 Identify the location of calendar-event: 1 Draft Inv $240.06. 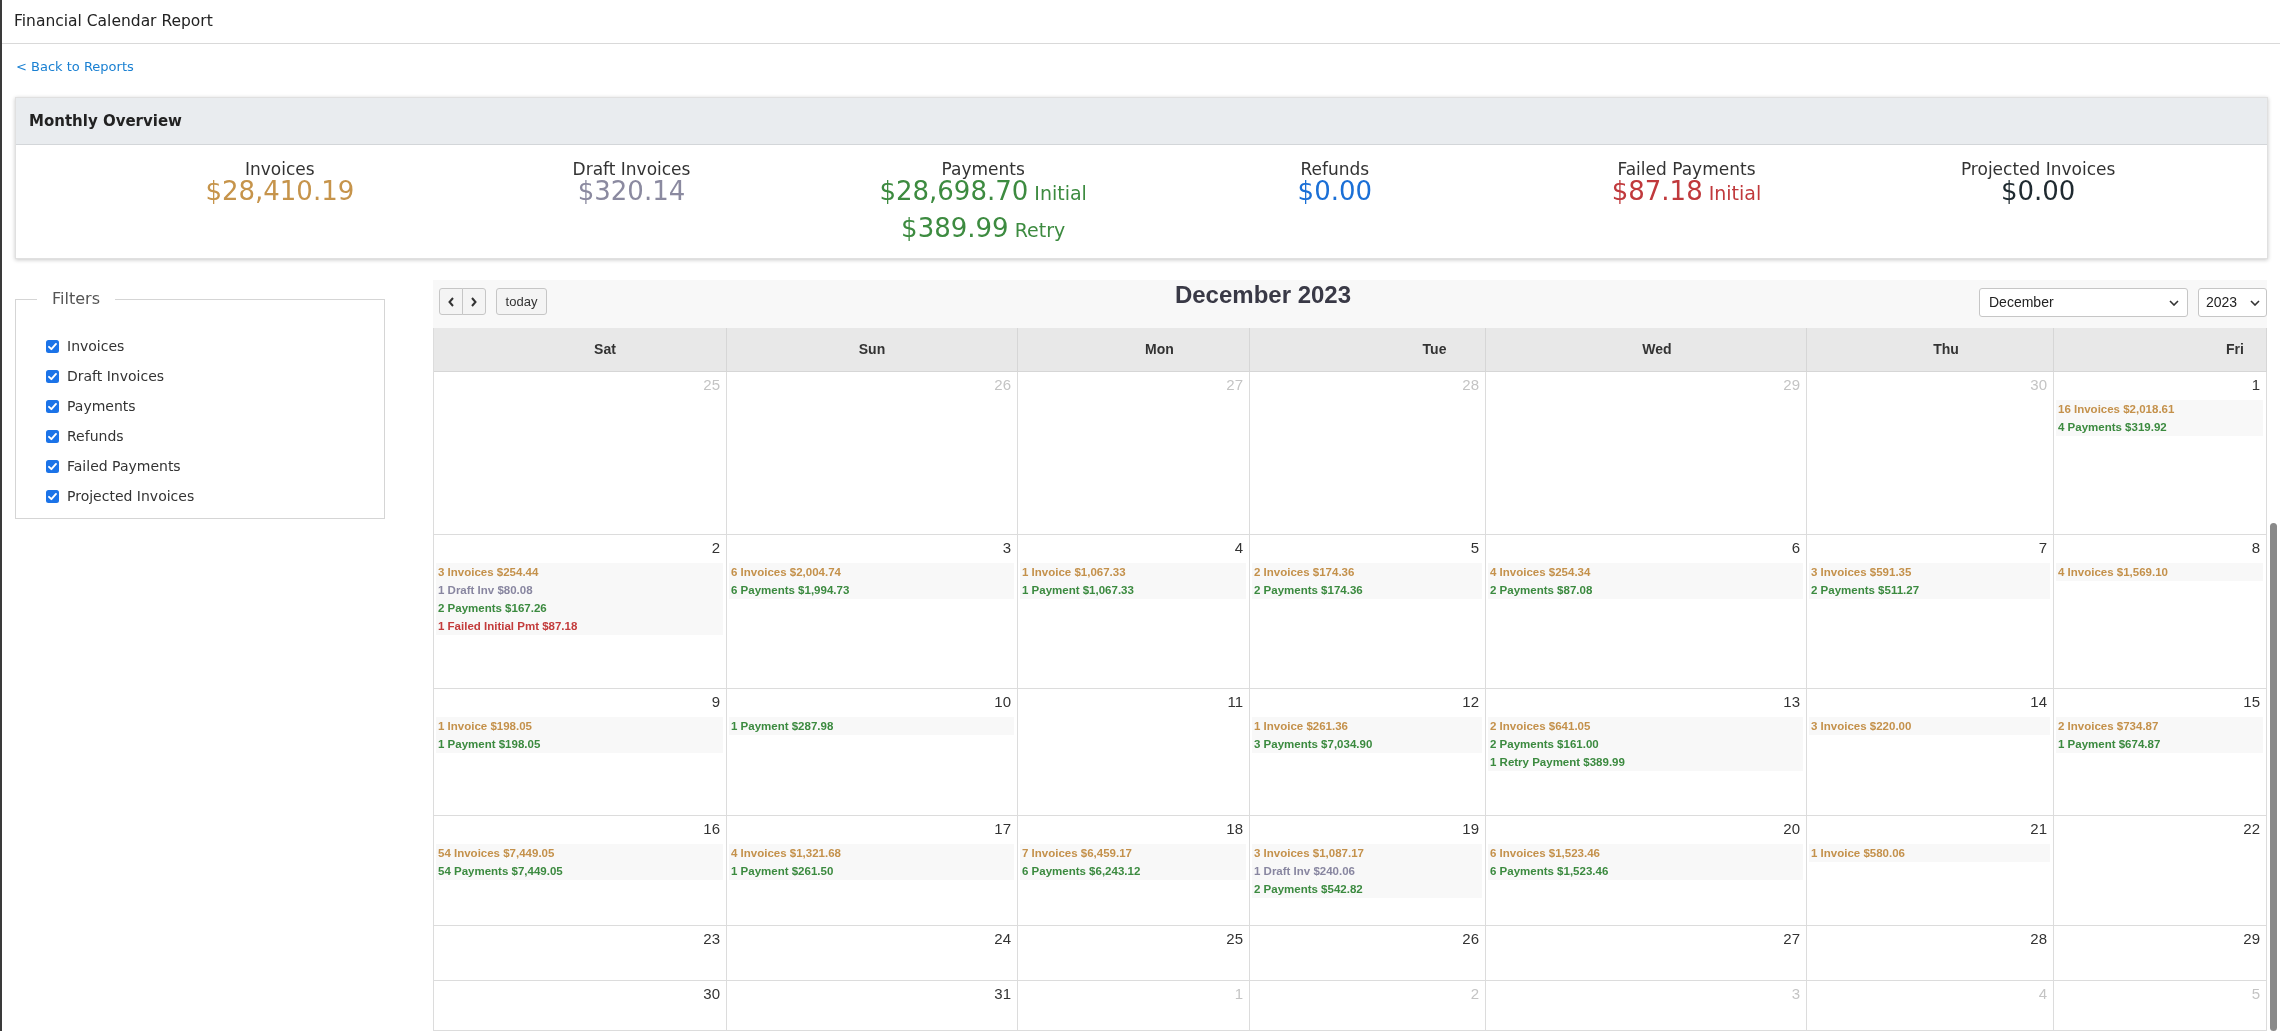
(1367, 871).